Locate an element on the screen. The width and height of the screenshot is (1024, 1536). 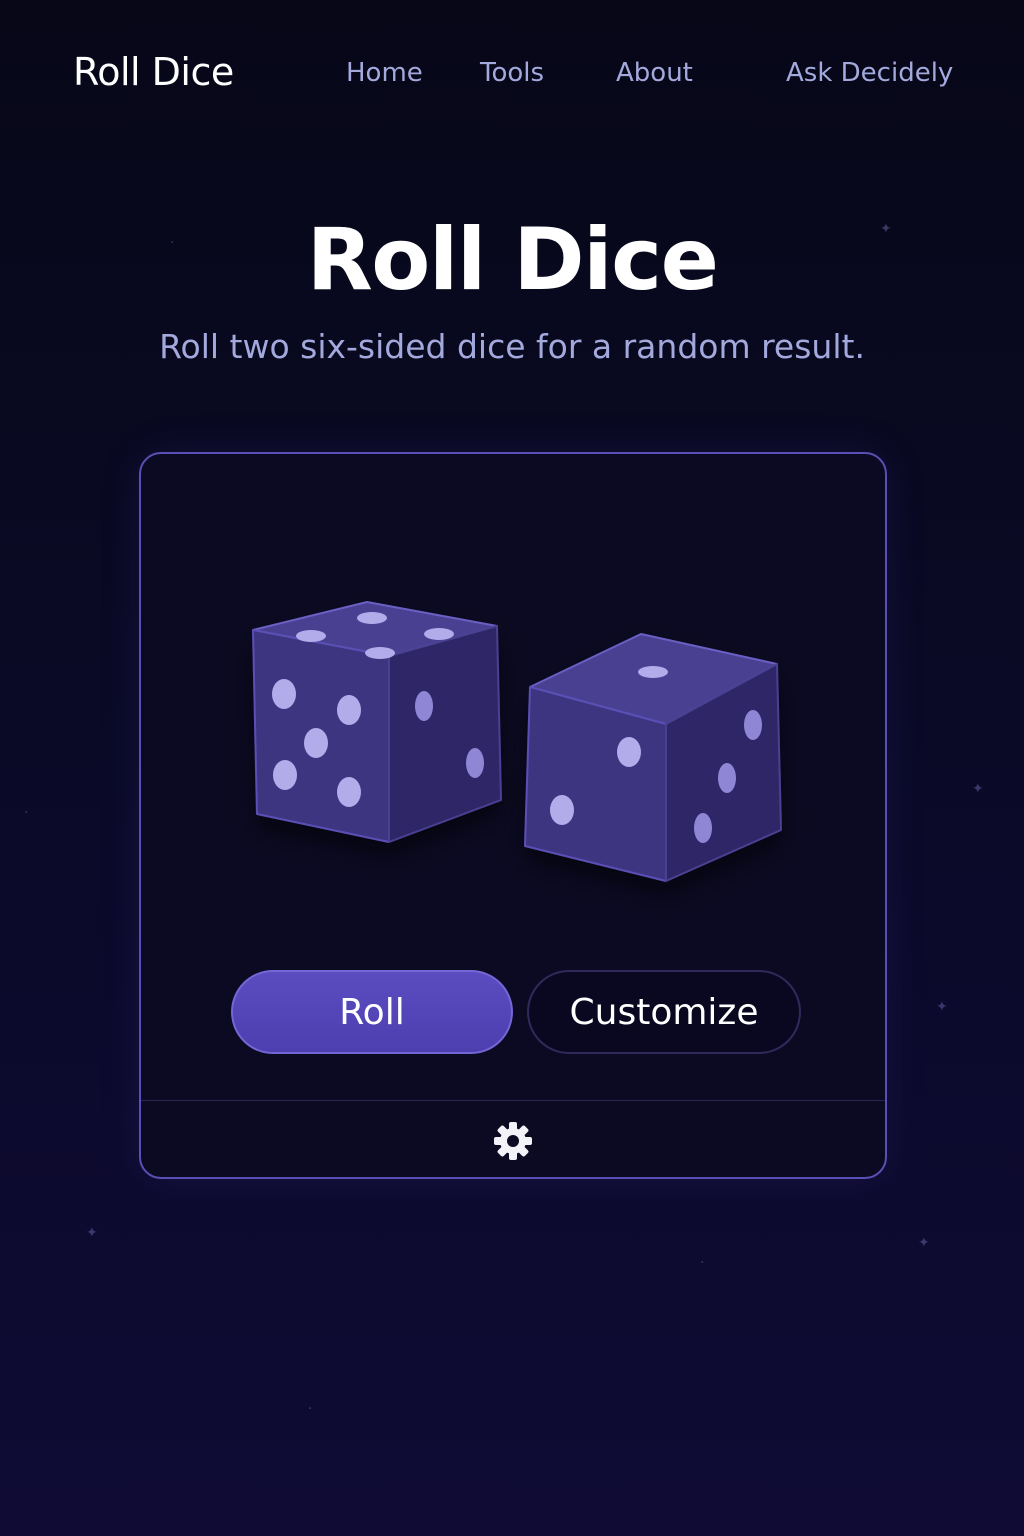
gear-icon is located at coordinates (513, 1141).